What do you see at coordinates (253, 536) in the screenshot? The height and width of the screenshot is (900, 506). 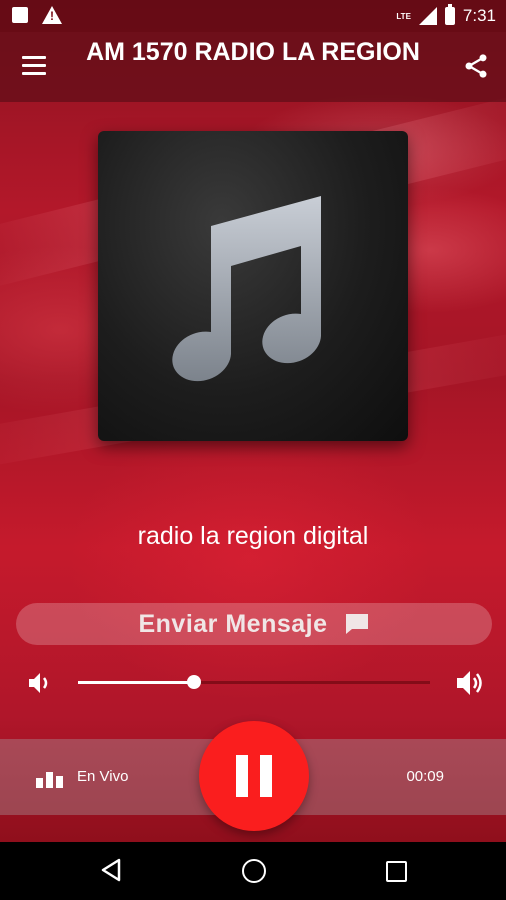 I see `station-name: radio la region digital` at bounding box center [253, 536].